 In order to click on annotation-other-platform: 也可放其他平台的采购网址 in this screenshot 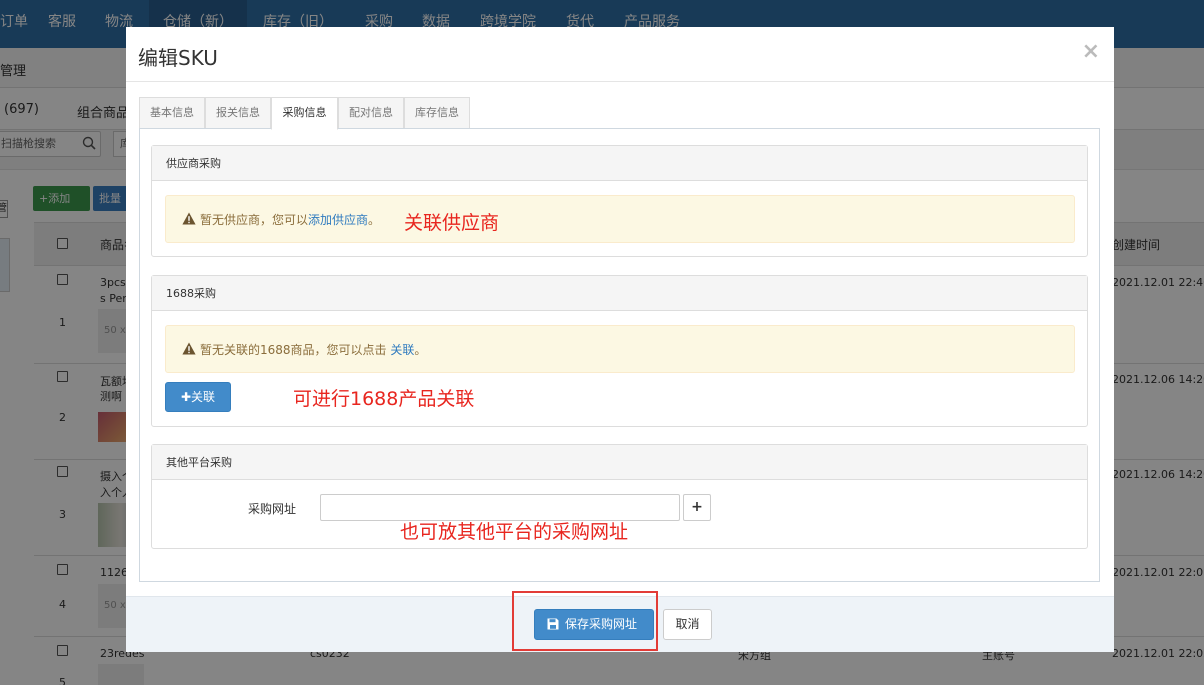, I will do `click(514, 532)`.